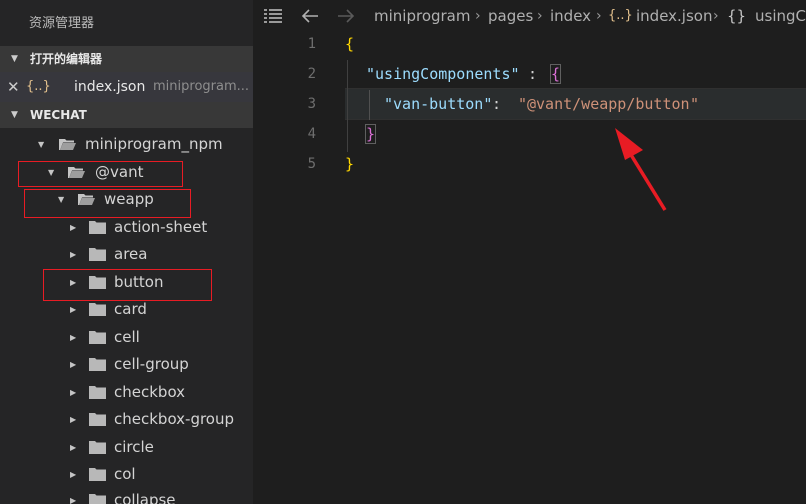  Describe the element at coordinates (438, 104) in the screenshot. I see `json-key: "van-button"` at that location.